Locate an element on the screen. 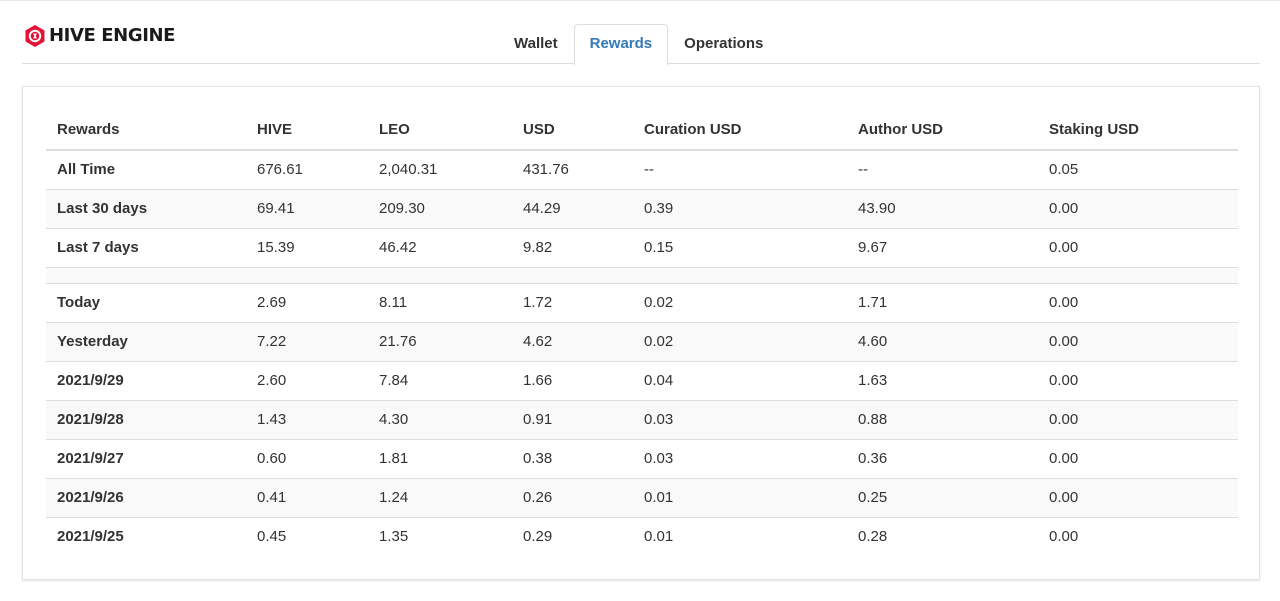 The height and width of the screenshot is (601, 1280). row-label: 2021/9/25 is located at coordinates (146, 536).